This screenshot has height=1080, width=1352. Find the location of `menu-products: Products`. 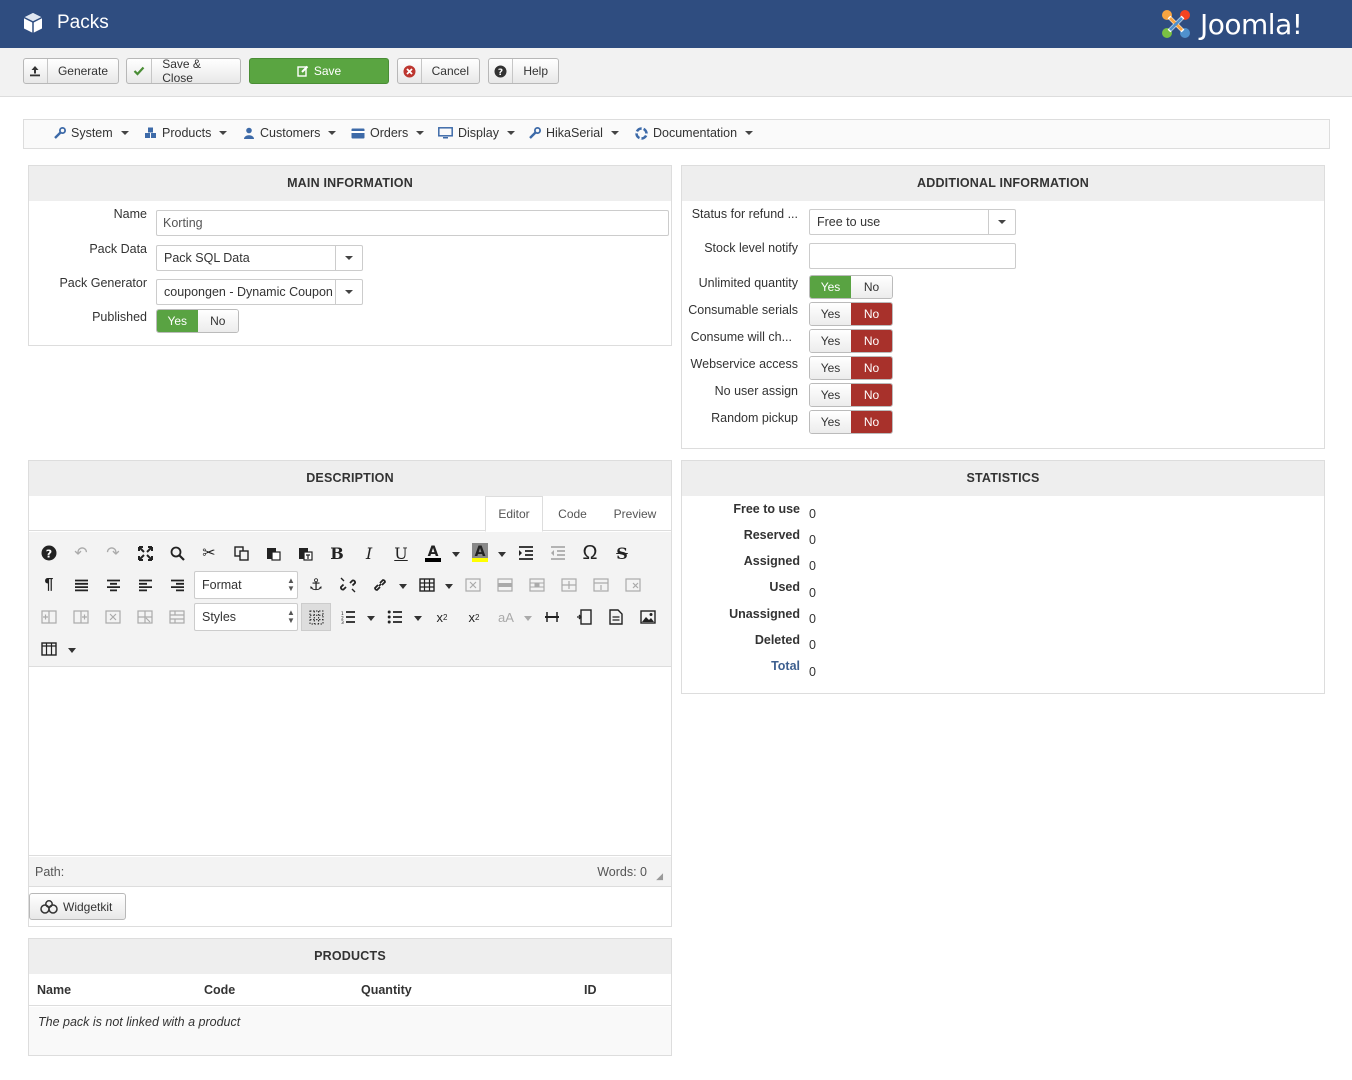

menu-products: Products is located at coordinates (186, 133).